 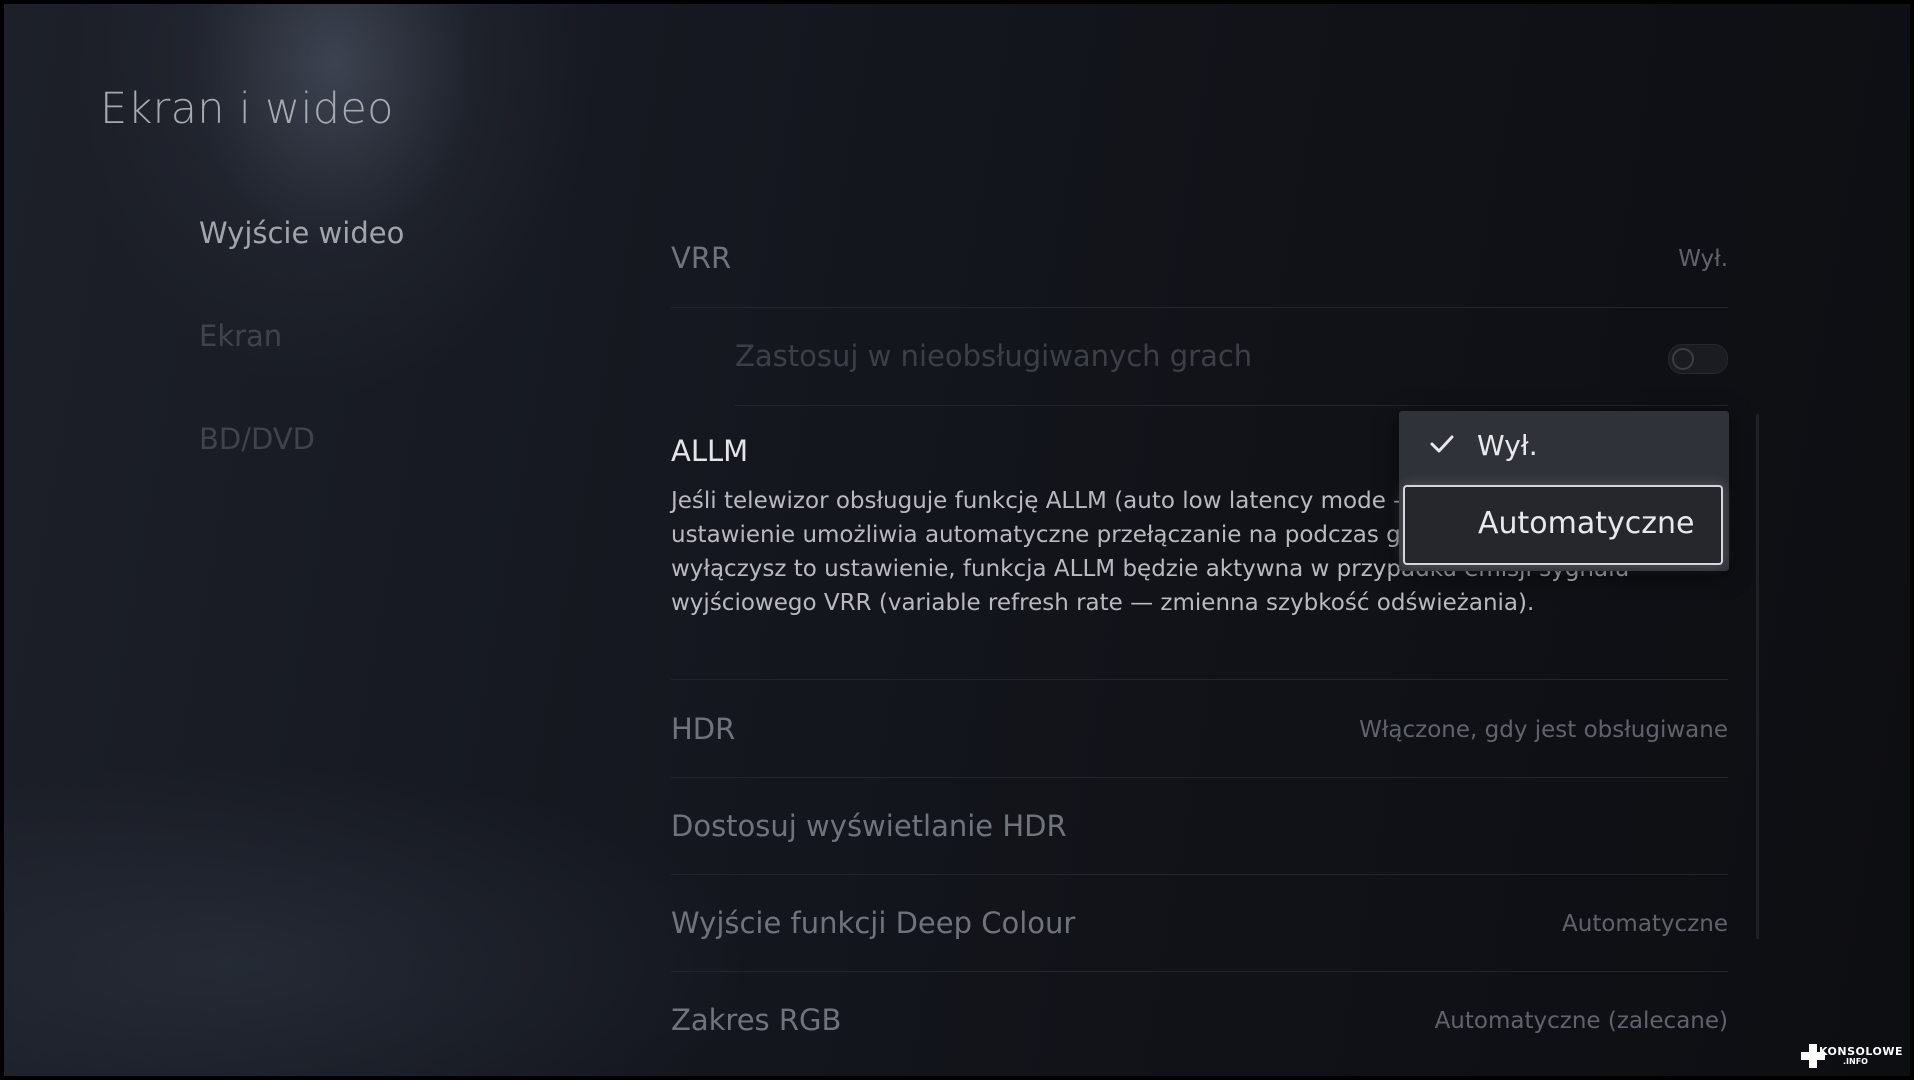 What do you see at coordinates (710, 451) in the screenshot?
I see `allm-label: ALLM` at bounding box center [710, 451].